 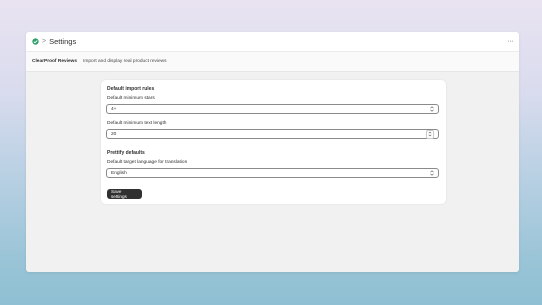 I want to click on language-label: Default target language for translation, so click(x=147, y=162).